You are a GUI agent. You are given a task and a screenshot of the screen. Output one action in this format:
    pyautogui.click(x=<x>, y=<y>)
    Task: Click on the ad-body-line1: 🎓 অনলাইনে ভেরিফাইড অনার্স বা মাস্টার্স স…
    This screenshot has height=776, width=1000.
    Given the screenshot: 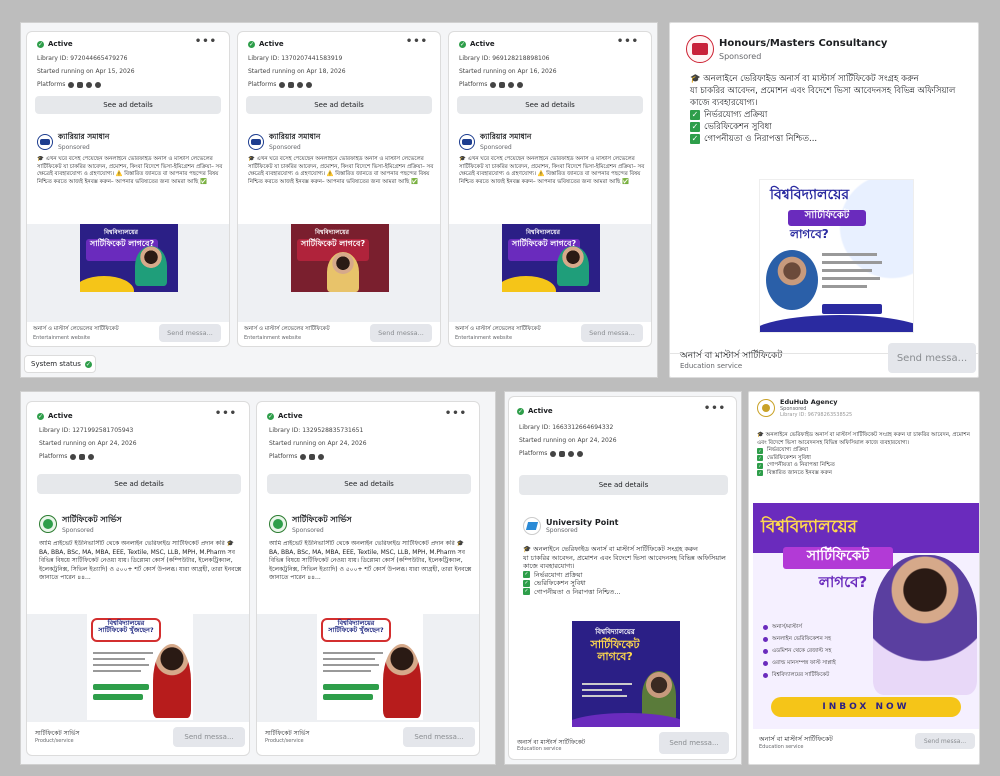 What is the action you would take?
    pyautogui.click(x=863, y=439)
    